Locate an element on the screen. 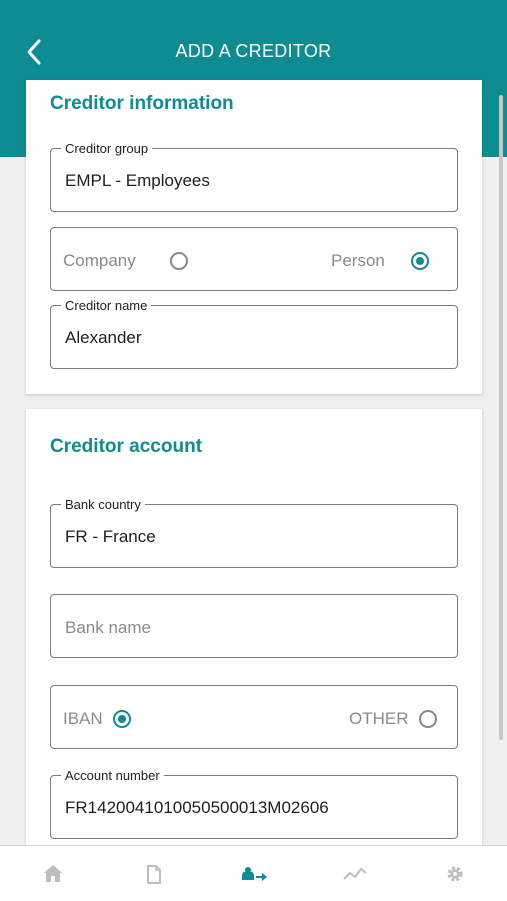 The width and height of the screenshot is (507, 901). creditor-name-field: Creditor name Alexander is located at coordinates (254, 333).